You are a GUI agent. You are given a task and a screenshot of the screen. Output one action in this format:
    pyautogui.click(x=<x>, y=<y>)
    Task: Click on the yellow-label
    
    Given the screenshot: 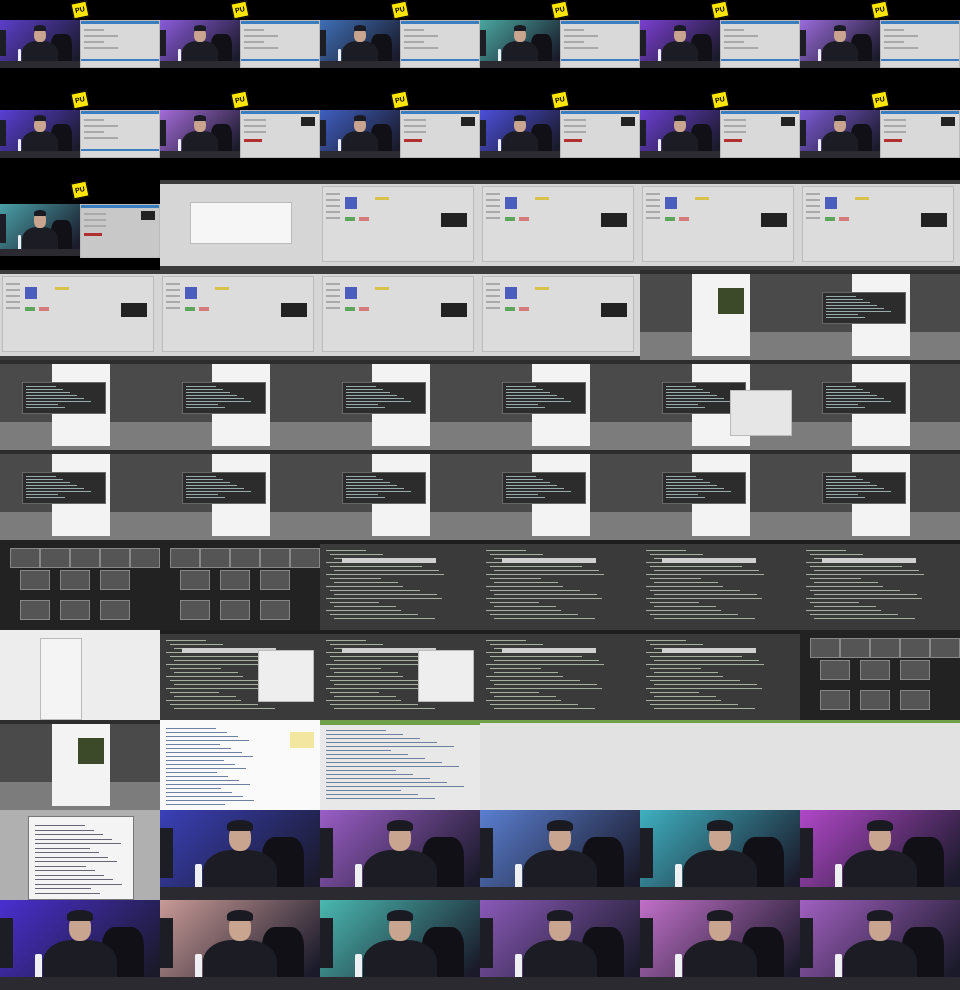 What is the action you would take?
    pyautogui.click(x=862, y=198)
    